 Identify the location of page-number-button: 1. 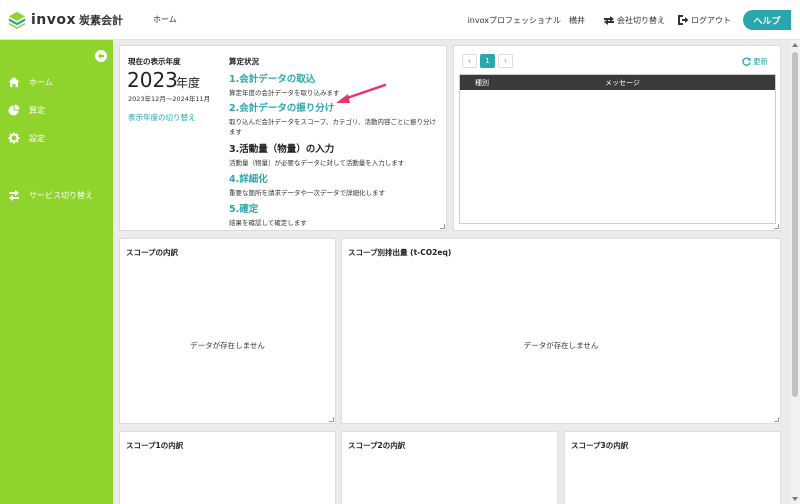
(487, 61).